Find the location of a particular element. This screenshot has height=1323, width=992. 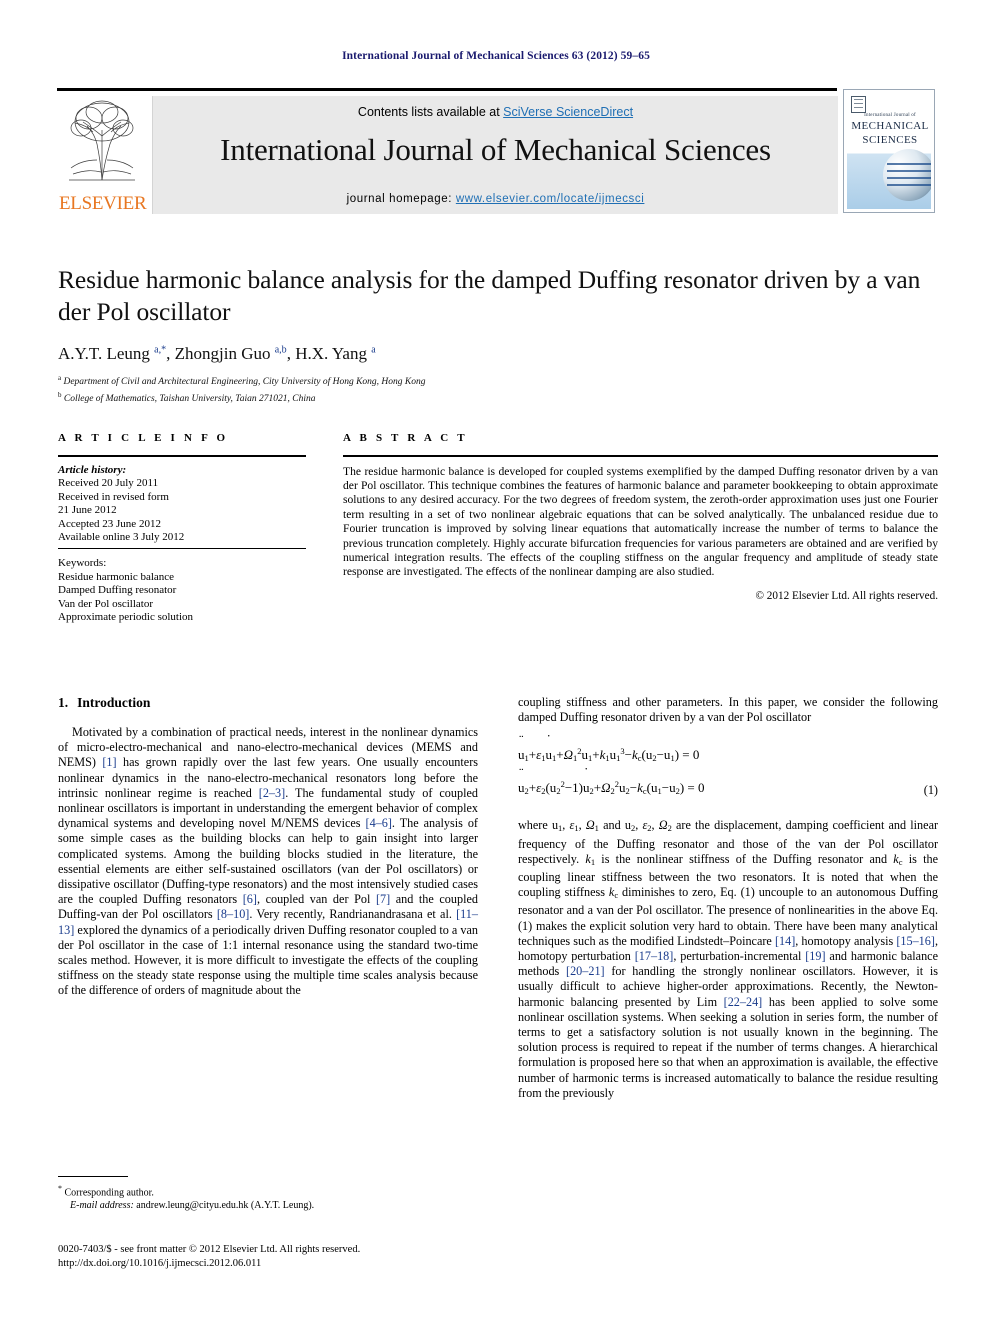

cover-title-line1: MECHANICAL is located at coordinates (890, 126).